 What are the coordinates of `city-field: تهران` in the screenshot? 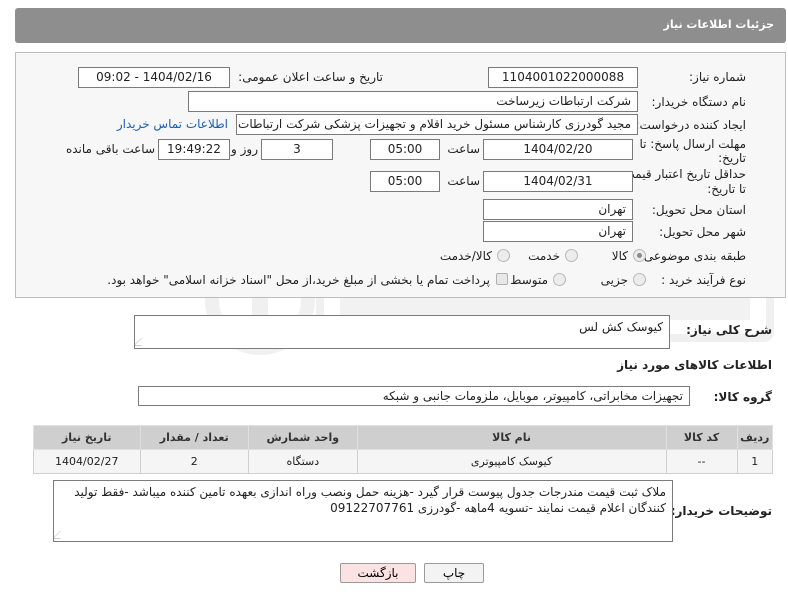 It's located at (558, 231).